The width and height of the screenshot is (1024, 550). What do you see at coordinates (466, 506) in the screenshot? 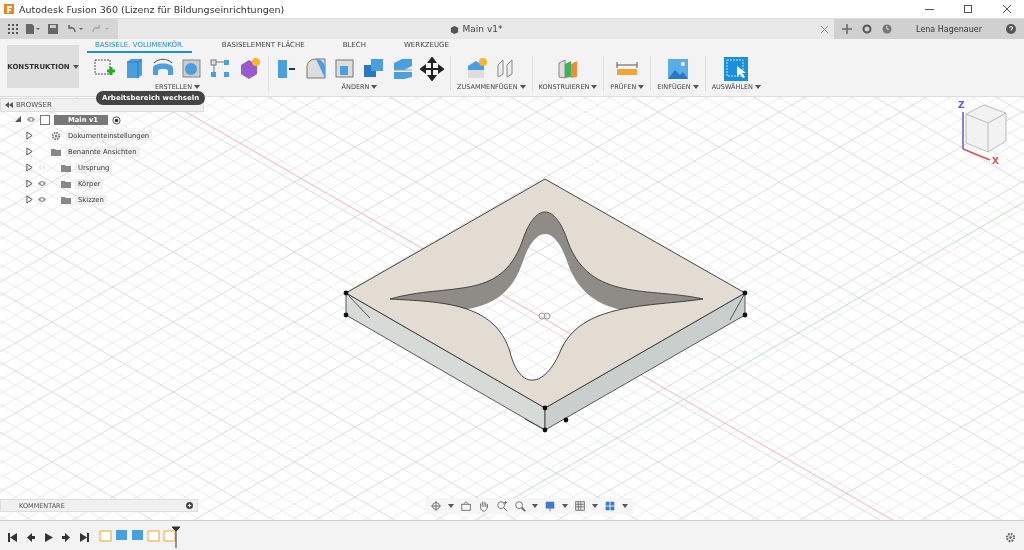
I see `look-at-icon` at bounding box center [466, 506].